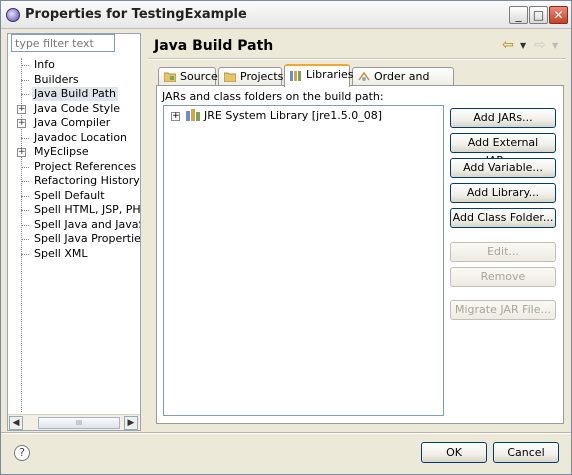 The height and width of the screenshot is (475, 572). Describe the element at coordinates (170, 77) in the screenshot. I see `source-folder-icon` at that location.